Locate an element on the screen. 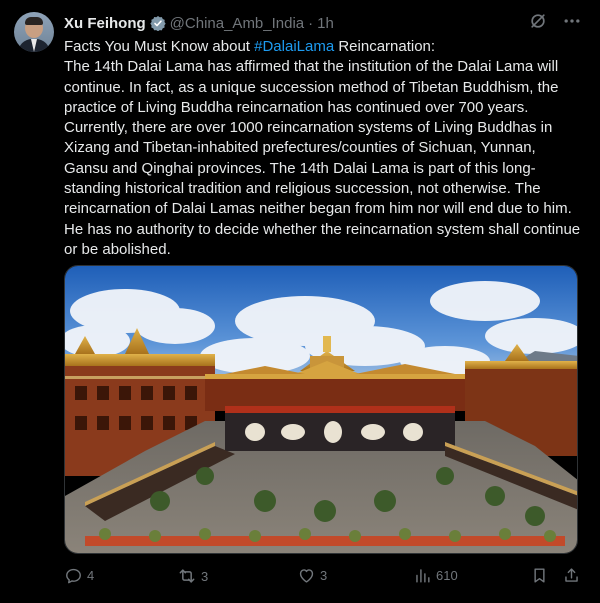 The height and width of the screenshot is (603, 600). post-actions: 4 3 3 610 is located at coordinates (324, 577).